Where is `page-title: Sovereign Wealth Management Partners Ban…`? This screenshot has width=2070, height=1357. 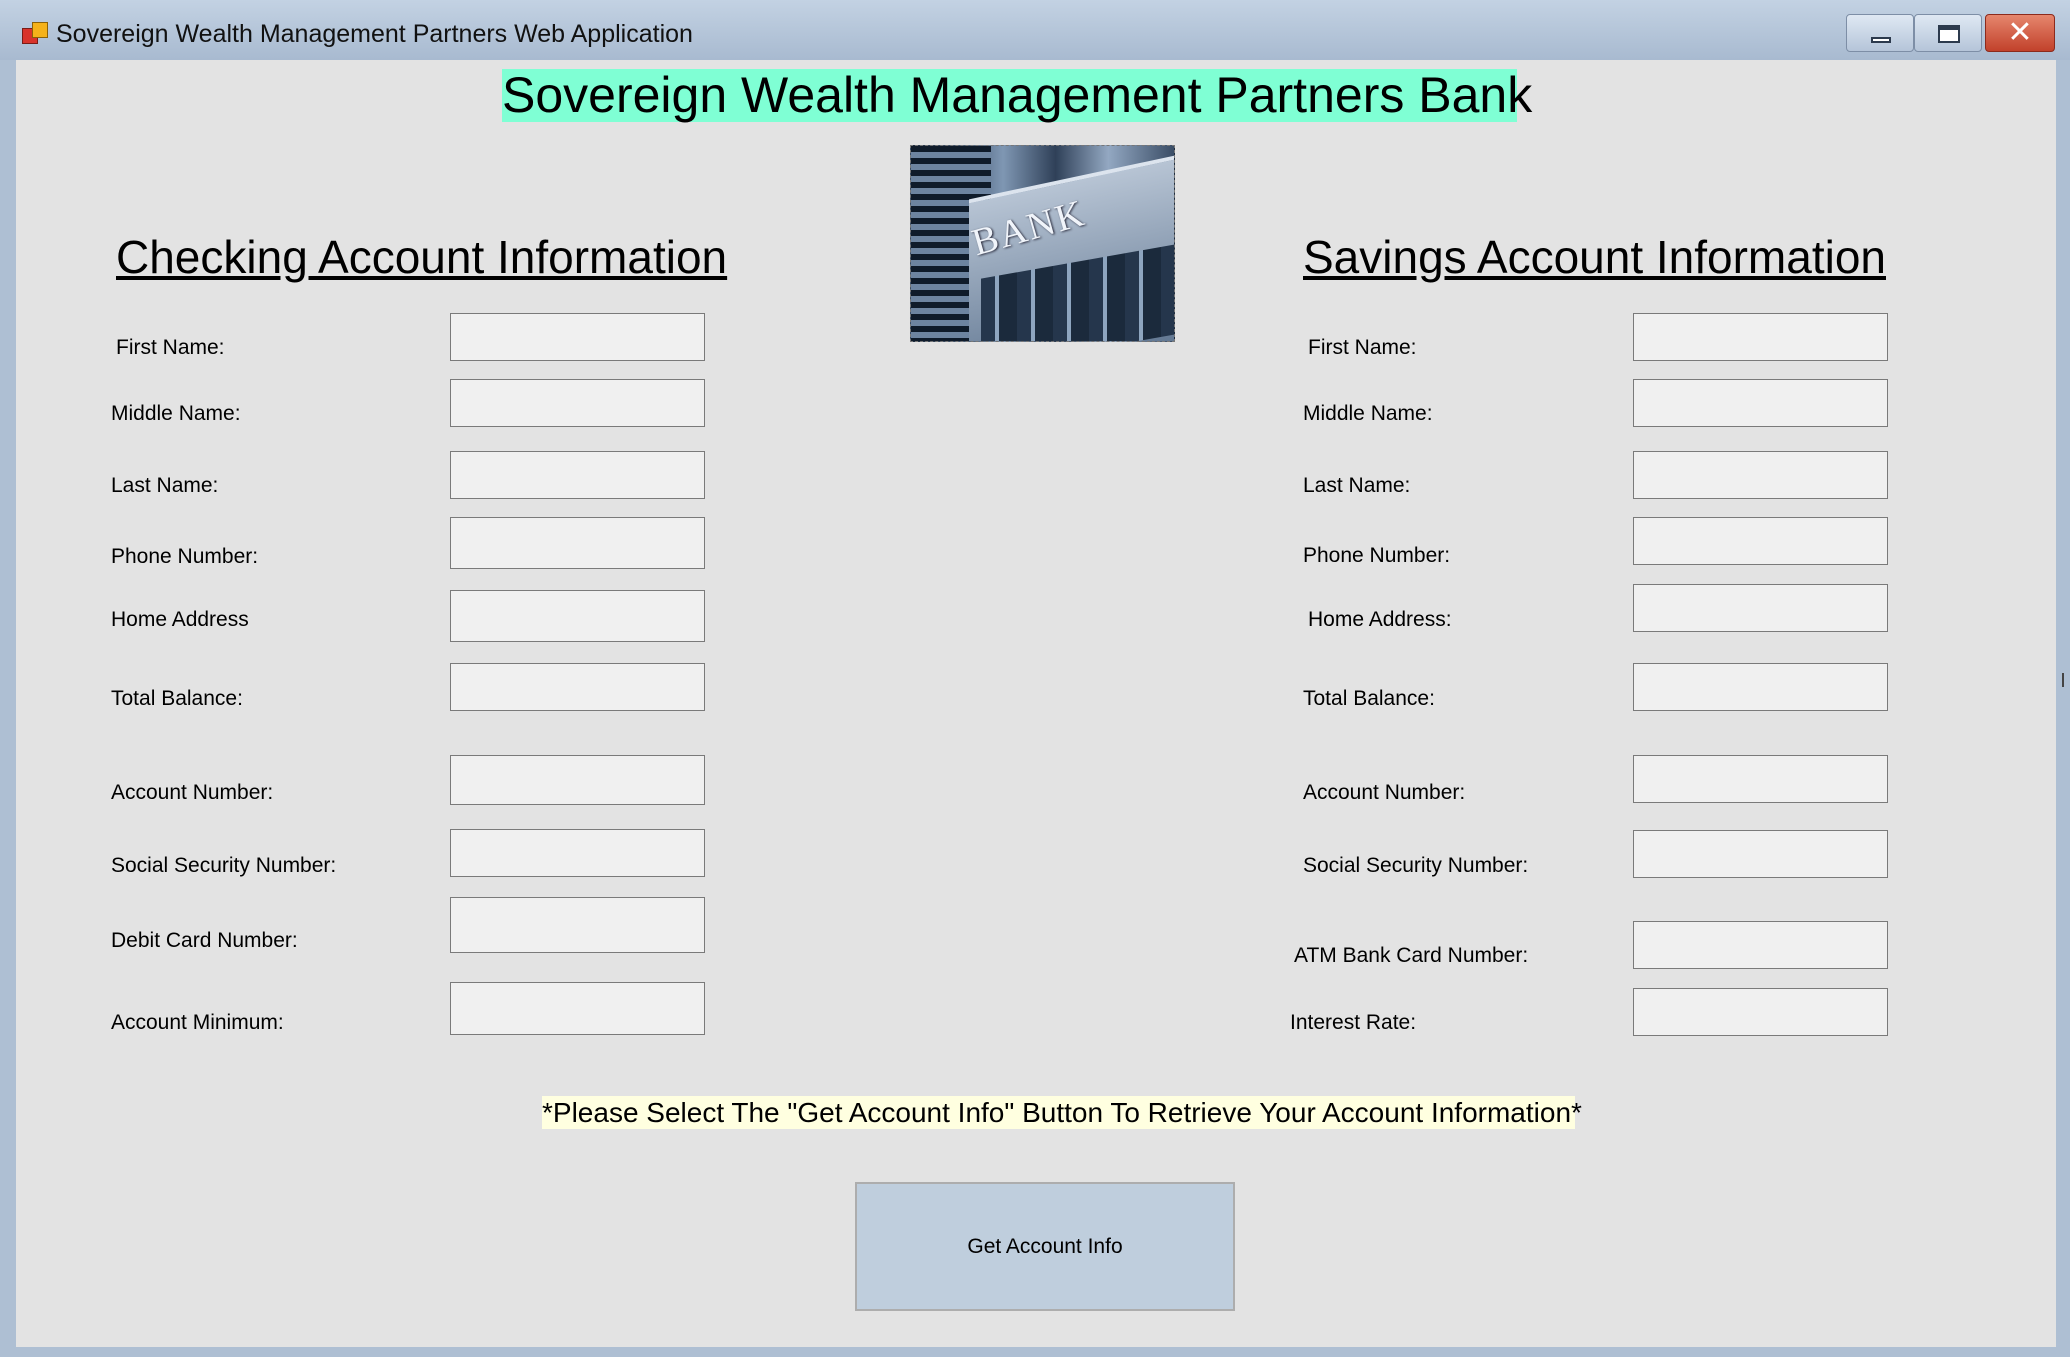
page-title: Sovereign Wealth Management Partners Ban… is located at coordinates (1017, 95).